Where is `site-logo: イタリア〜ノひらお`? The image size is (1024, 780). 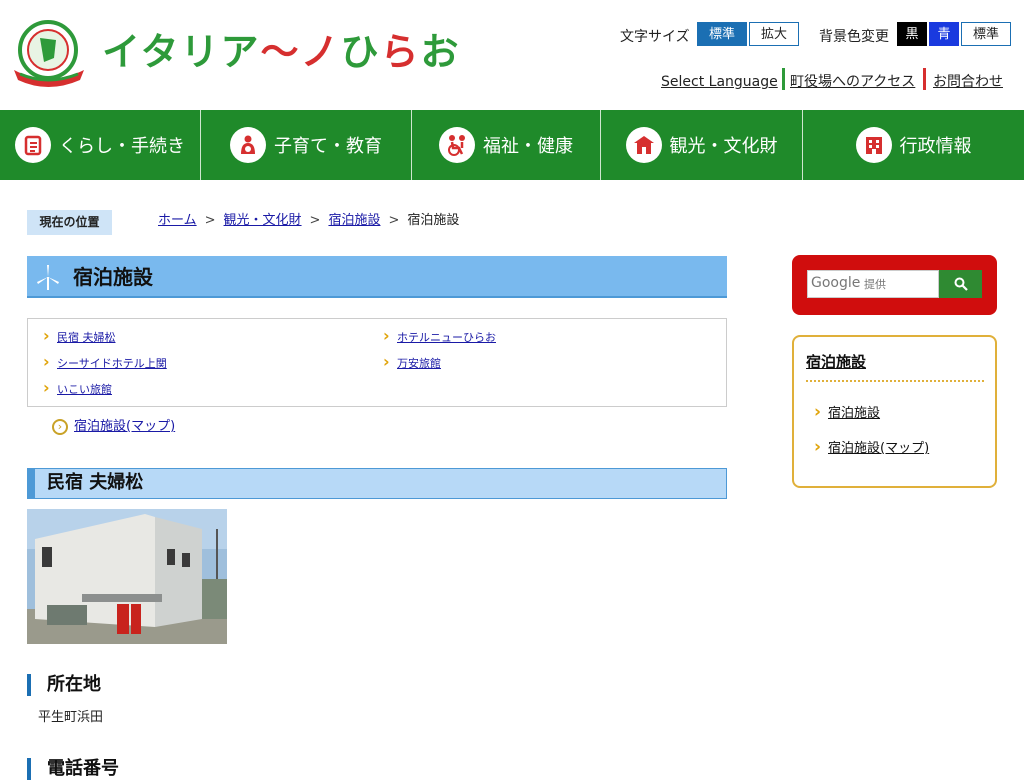
site-logo: イタリア〜ノひらお is located at coordinates (234, 53).